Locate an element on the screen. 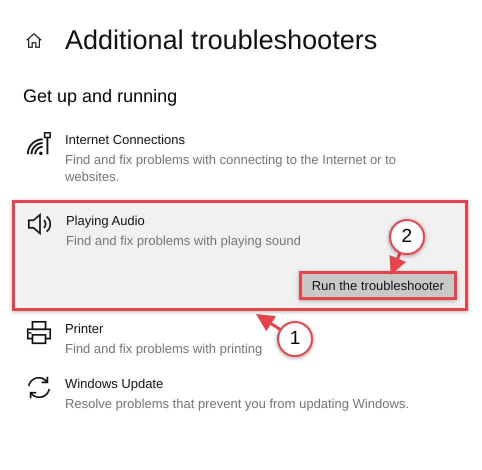 This screenshot has height=470, width=482. item-description: Find and fix problems with connecting to the Internet or to websites. is located at coordinates (231, 168).